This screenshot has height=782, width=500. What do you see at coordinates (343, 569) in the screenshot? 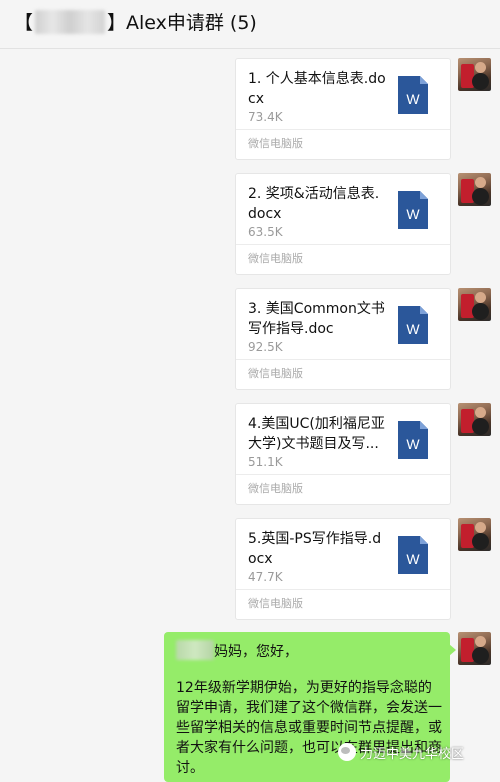
I see `file-message: 5.英国-PS写作指导.docx 47.7K W 微信电脑版` at bounding box center [343, 569].